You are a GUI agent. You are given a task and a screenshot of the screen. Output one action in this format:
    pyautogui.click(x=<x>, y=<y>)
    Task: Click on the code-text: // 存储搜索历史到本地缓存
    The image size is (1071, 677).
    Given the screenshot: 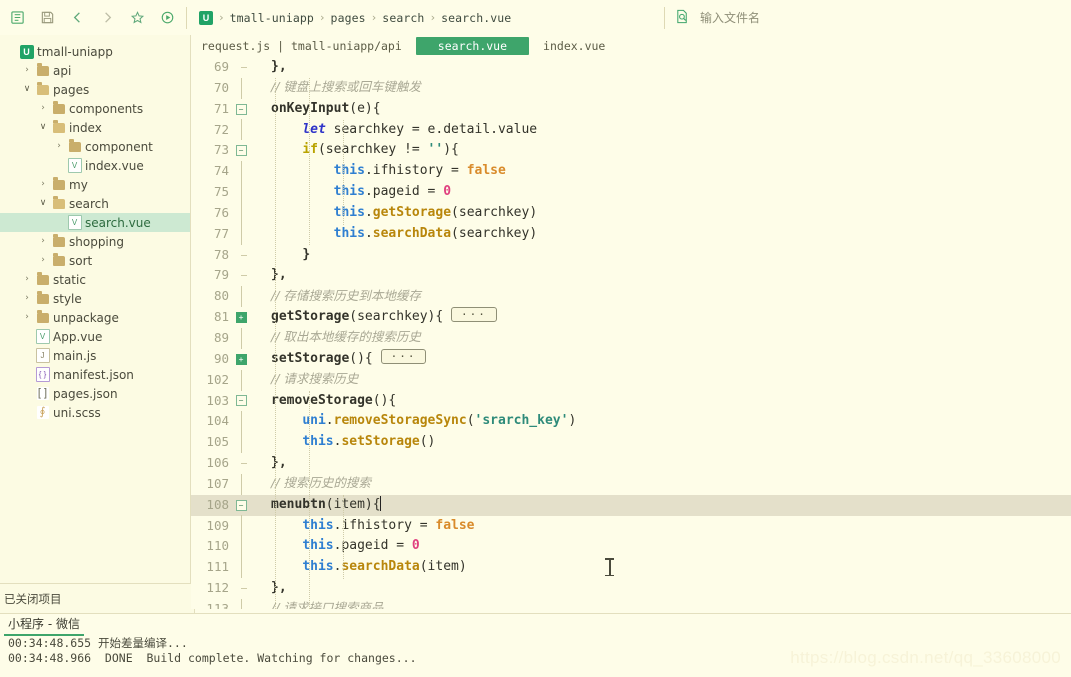 What is the action you would take?
    pyautogui.click(x=660, y=297)
    